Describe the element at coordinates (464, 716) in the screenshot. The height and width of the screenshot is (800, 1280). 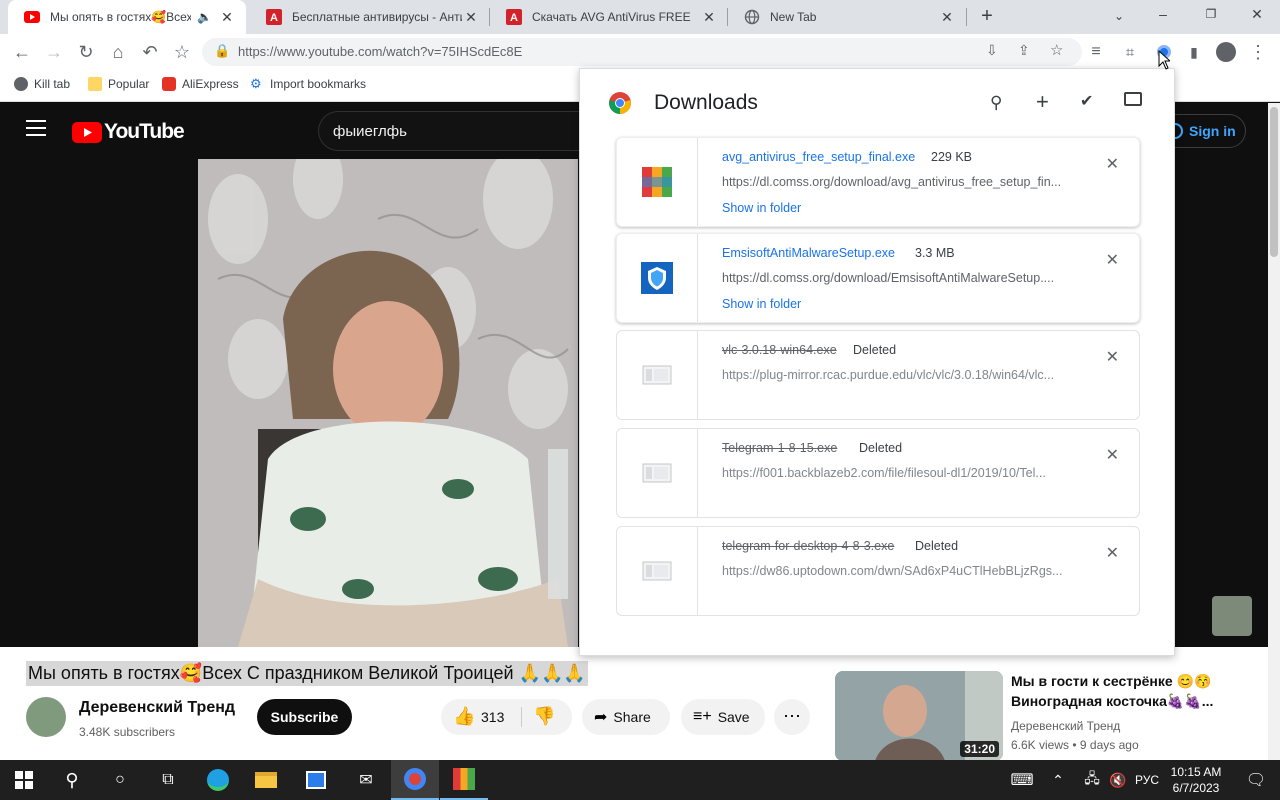
I see `like-icon: 👍` at that location.